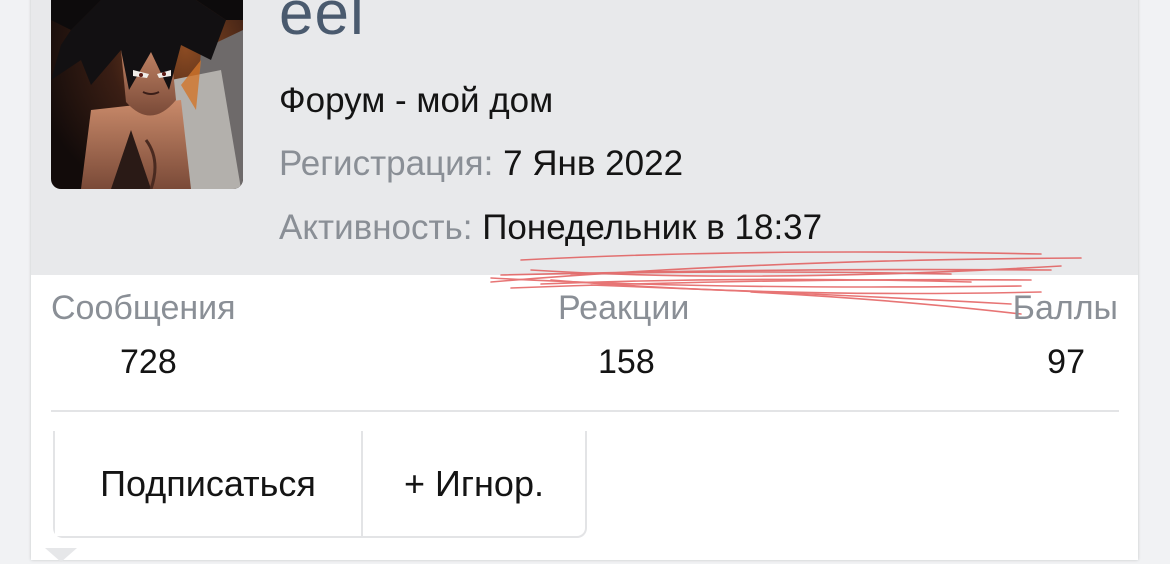 The height and width of the screenshot is (564, 1170). What do you see at coordinates (209, 483) in the screenshot?
I see `follow-button: Подписаться` at bounding box center [209, 483].